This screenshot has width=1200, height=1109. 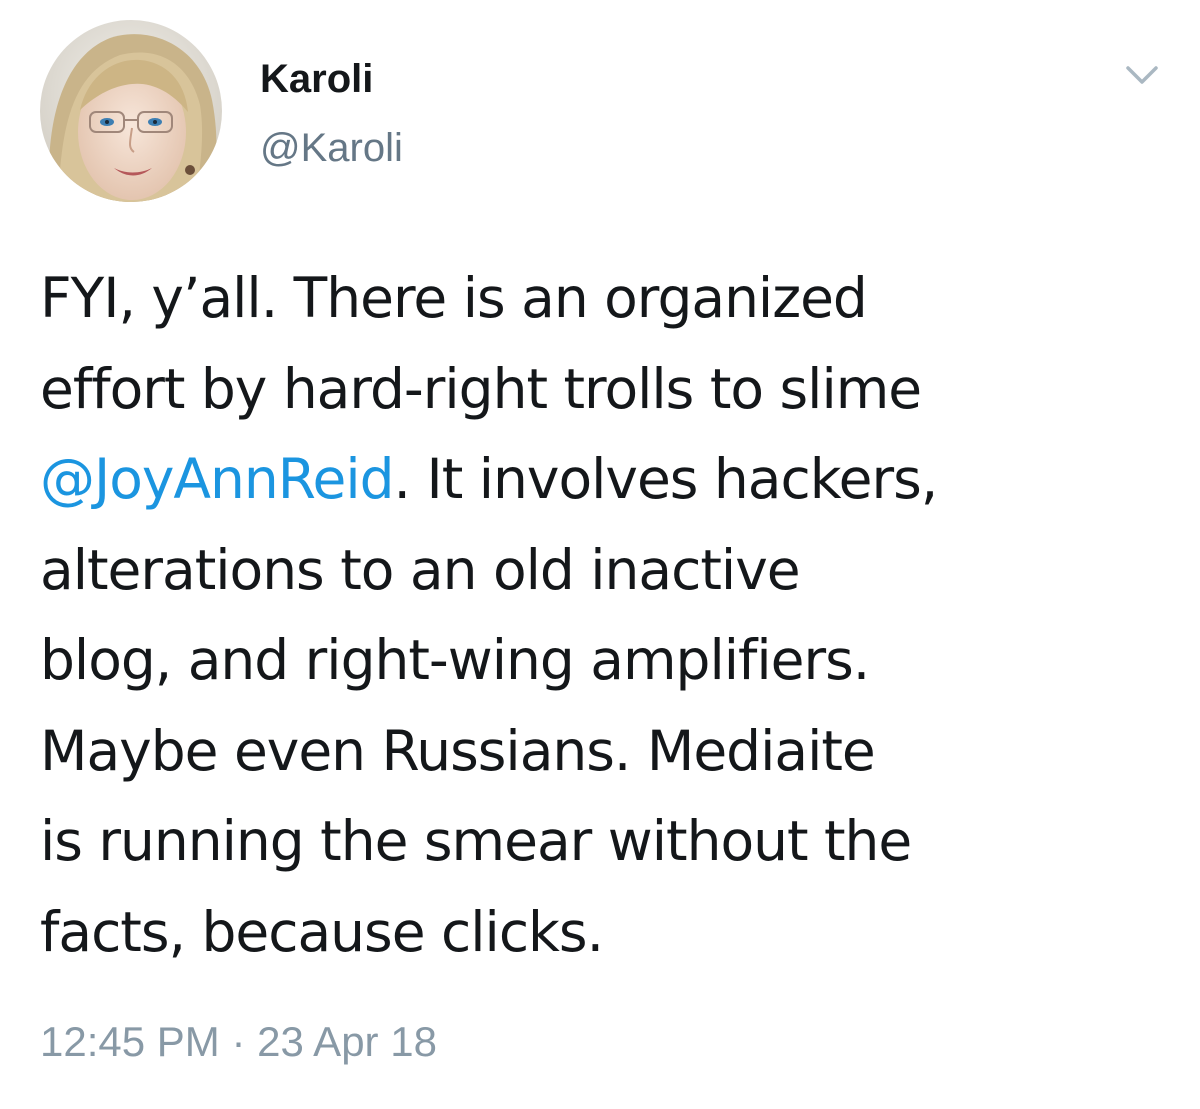 I want to click on tweet-text-line: facts, because clicks., so click(x=322, y=931).